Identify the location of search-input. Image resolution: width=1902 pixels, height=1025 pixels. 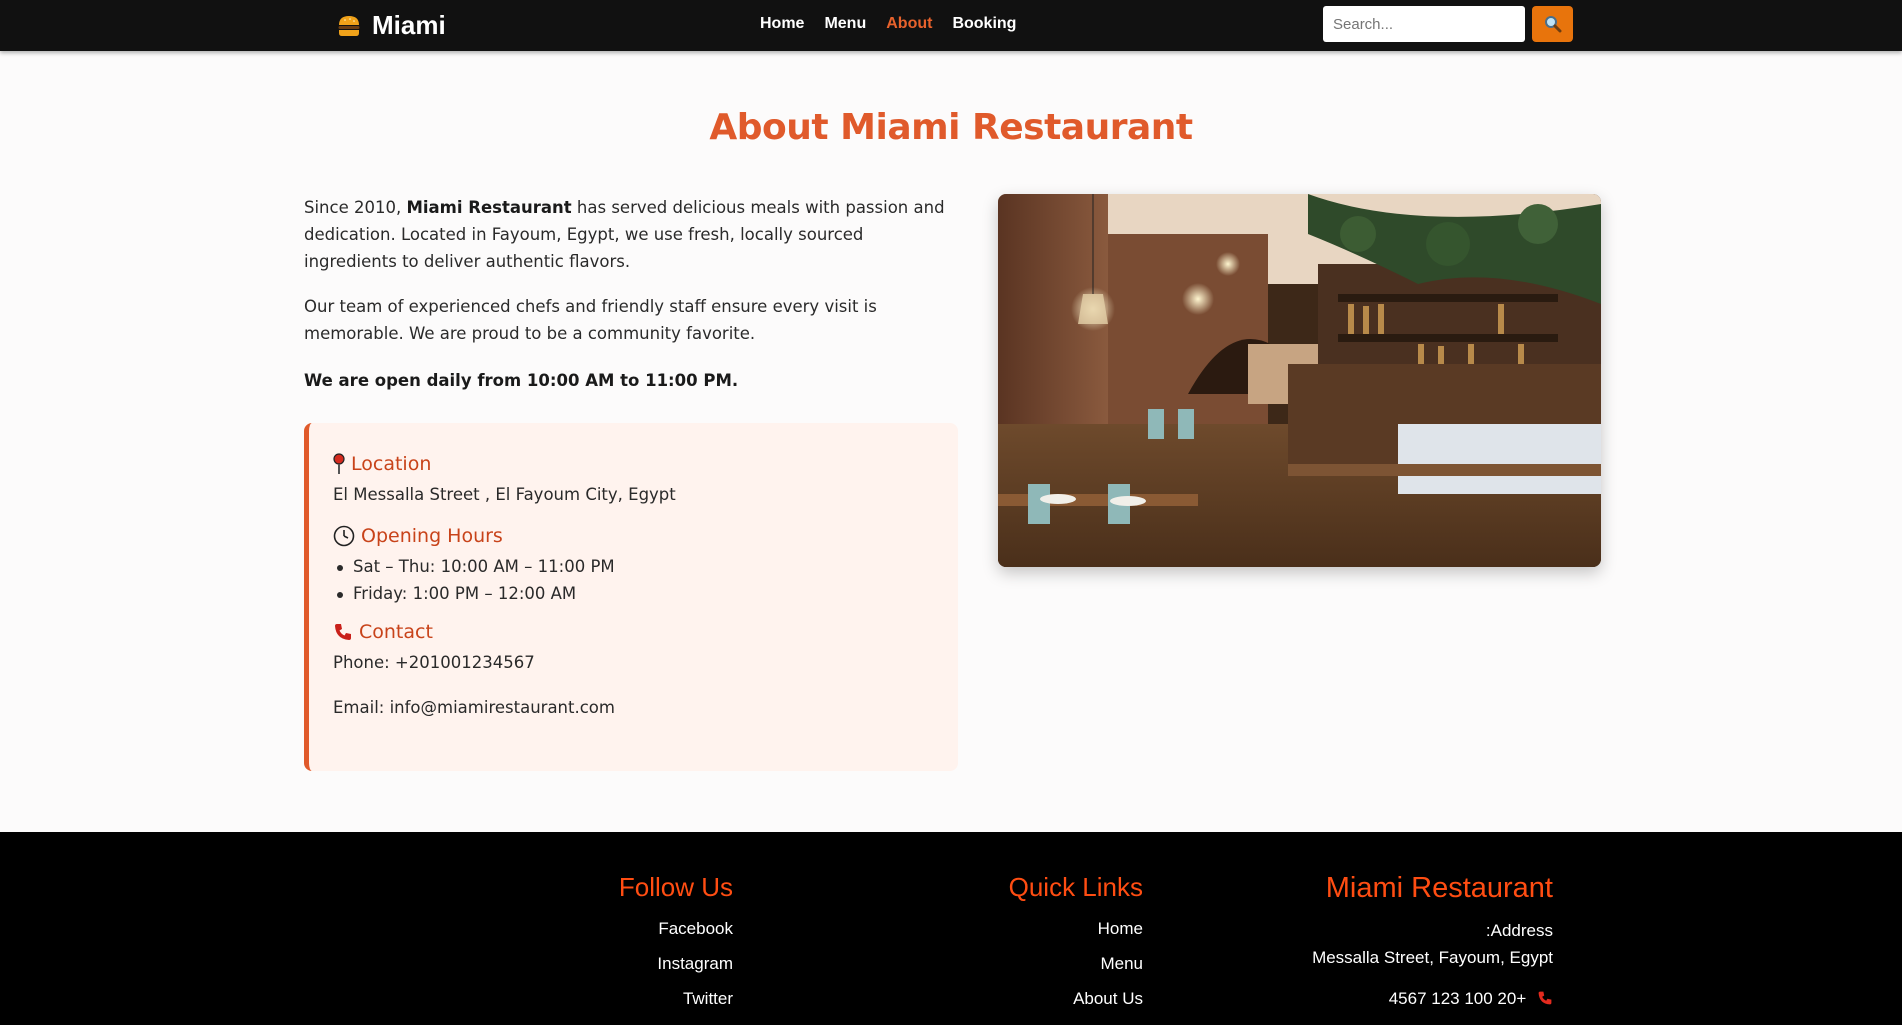
(1424, 24).